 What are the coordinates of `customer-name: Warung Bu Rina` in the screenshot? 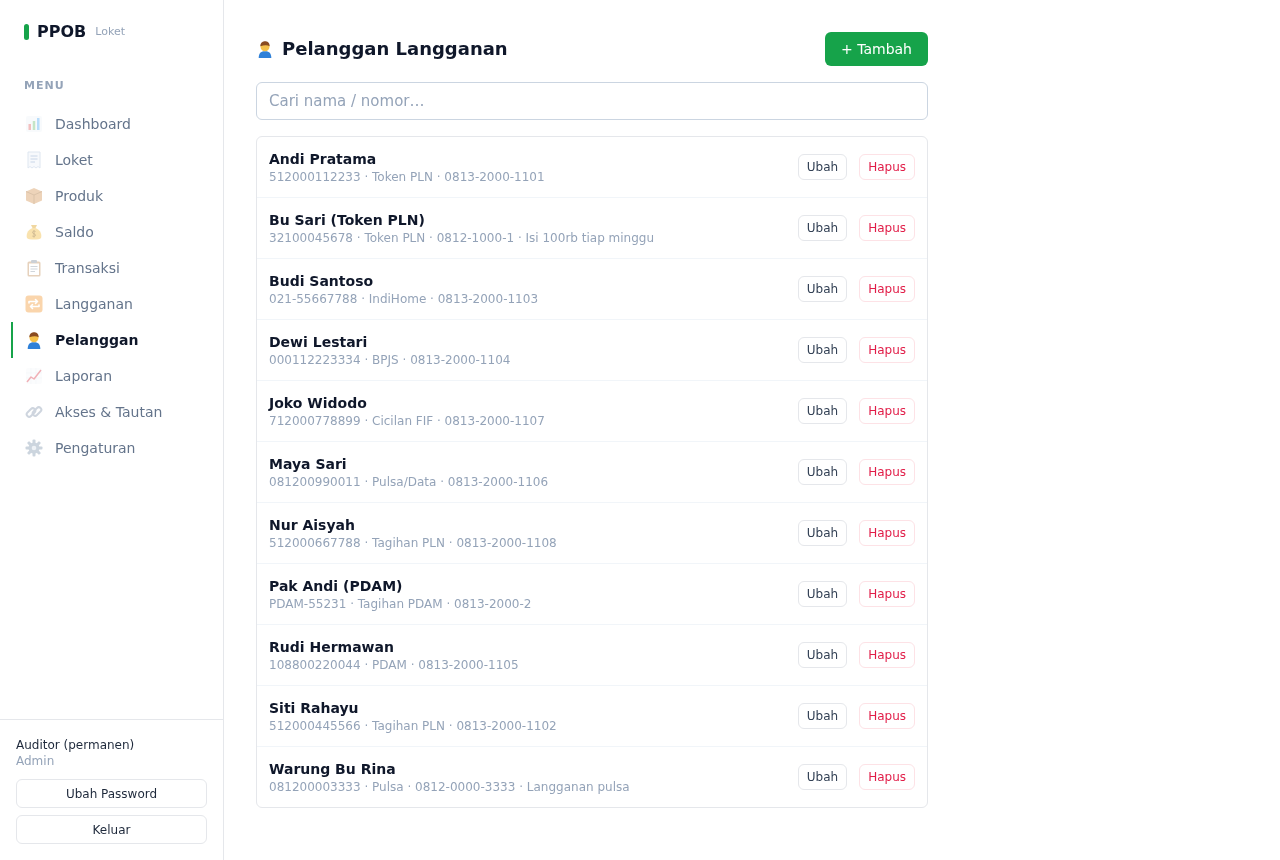 It's located at (333, 769).